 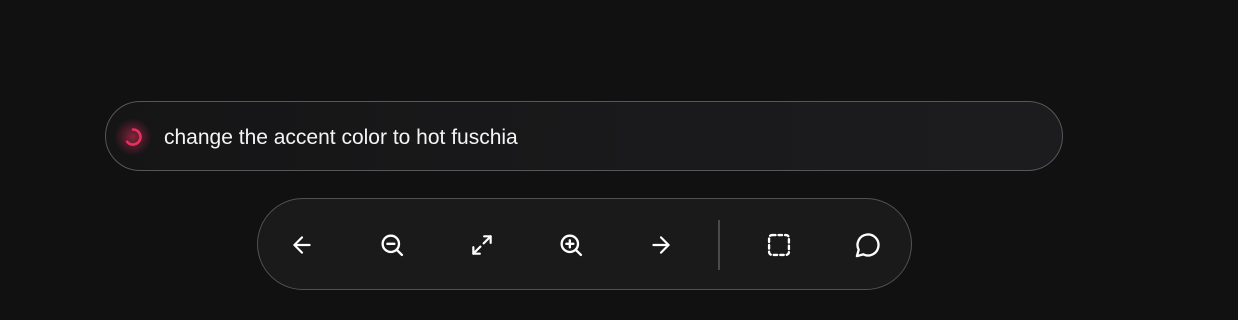 I want to click on prompt-text: change the accent color to hot fuschia, so click(x=341, y=138).